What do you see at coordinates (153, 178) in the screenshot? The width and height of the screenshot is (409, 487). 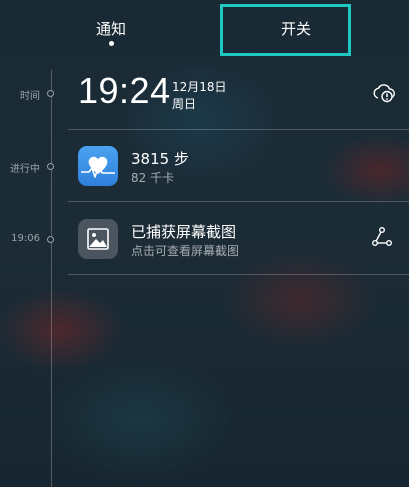 I see `steps-calories: 82 千卡` at bounding box center [153, 178].